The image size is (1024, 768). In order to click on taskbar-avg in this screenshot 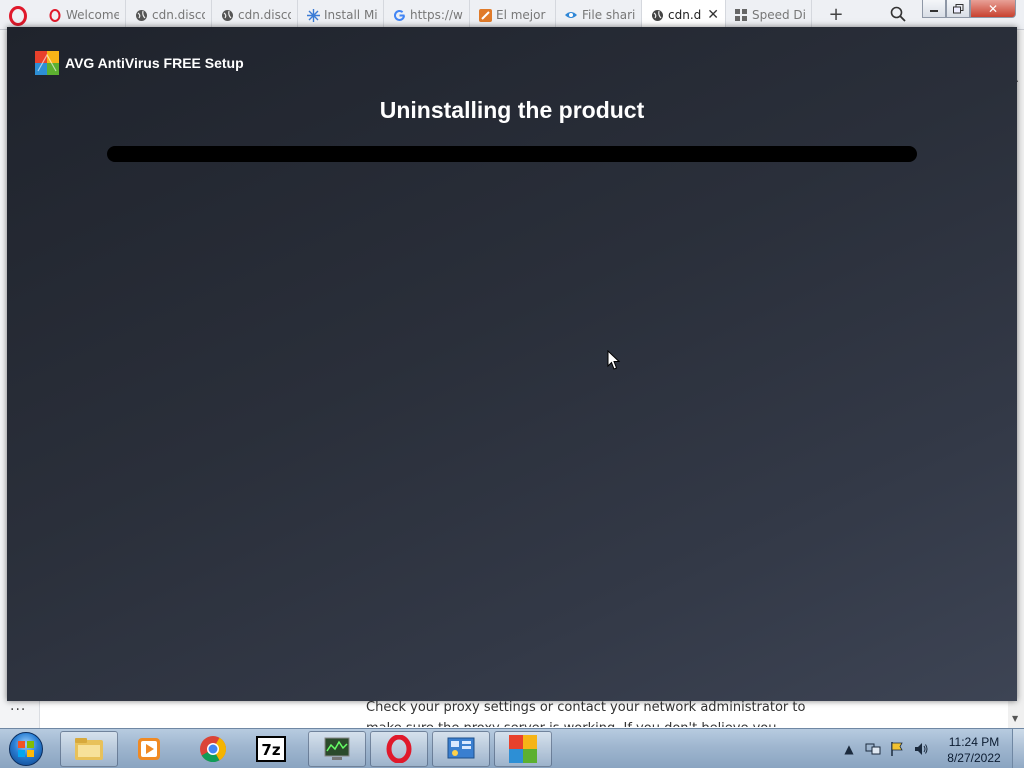, I will do `click(523, 749)`.